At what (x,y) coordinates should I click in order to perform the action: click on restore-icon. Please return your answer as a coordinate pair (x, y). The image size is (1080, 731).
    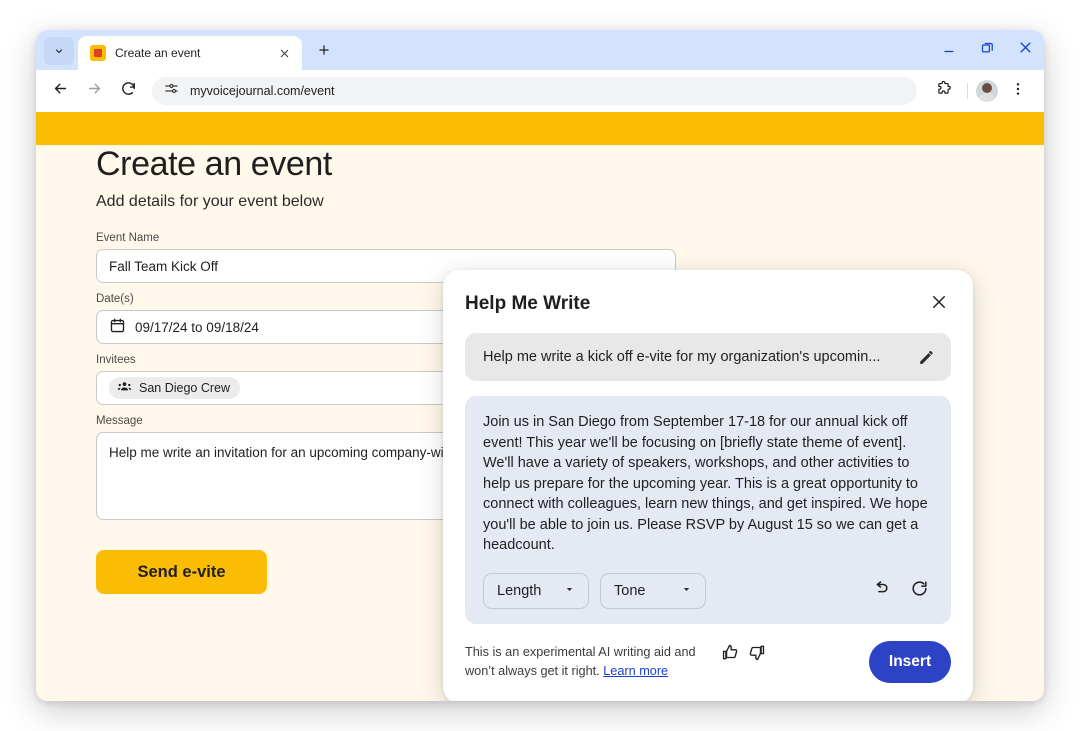
    Looking at the image, I should click on (987, 50).